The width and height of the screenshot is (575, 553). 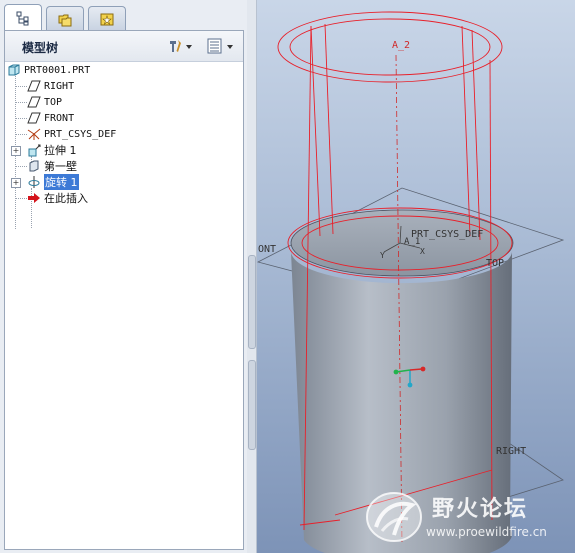 I want to click on tree-columns-button, so click(x=221, y=46).